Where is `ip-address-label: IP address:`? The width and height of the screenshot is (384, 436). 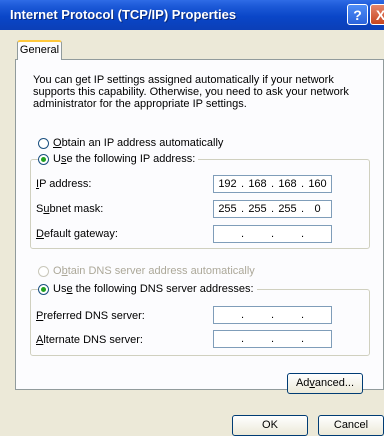
ip-address-label: IP address: is located at coordinates (64, 184).